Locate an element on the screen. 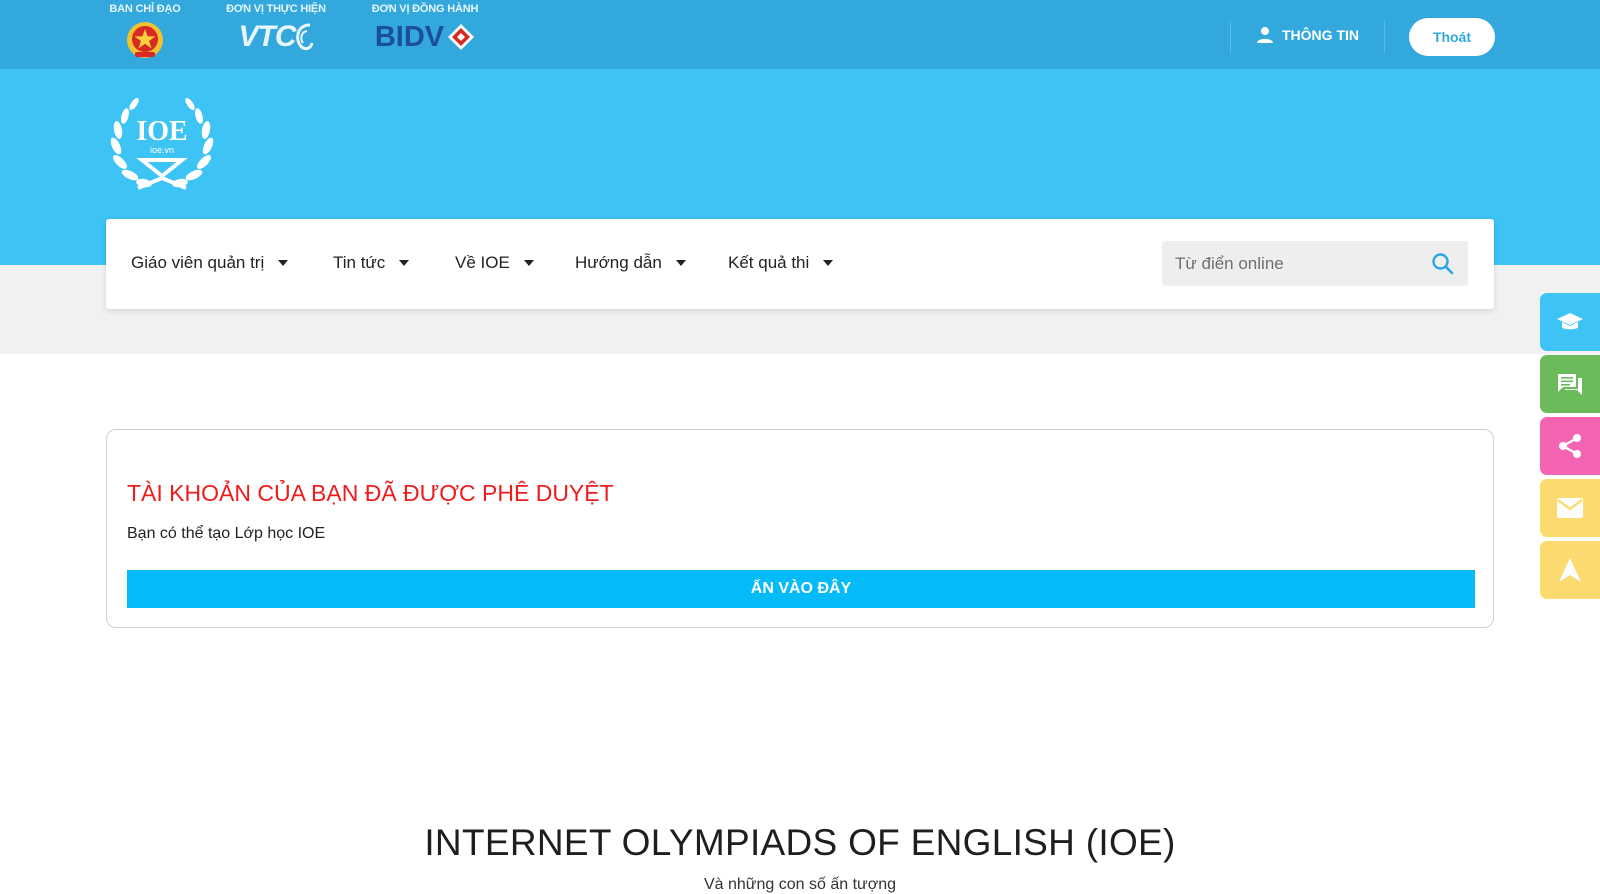  approval-title: TÀI KHOẢN CỦA BẠN ĐÃ ĐƯỢC PHÊ DUYỆT is located at coordinates (370, 493).